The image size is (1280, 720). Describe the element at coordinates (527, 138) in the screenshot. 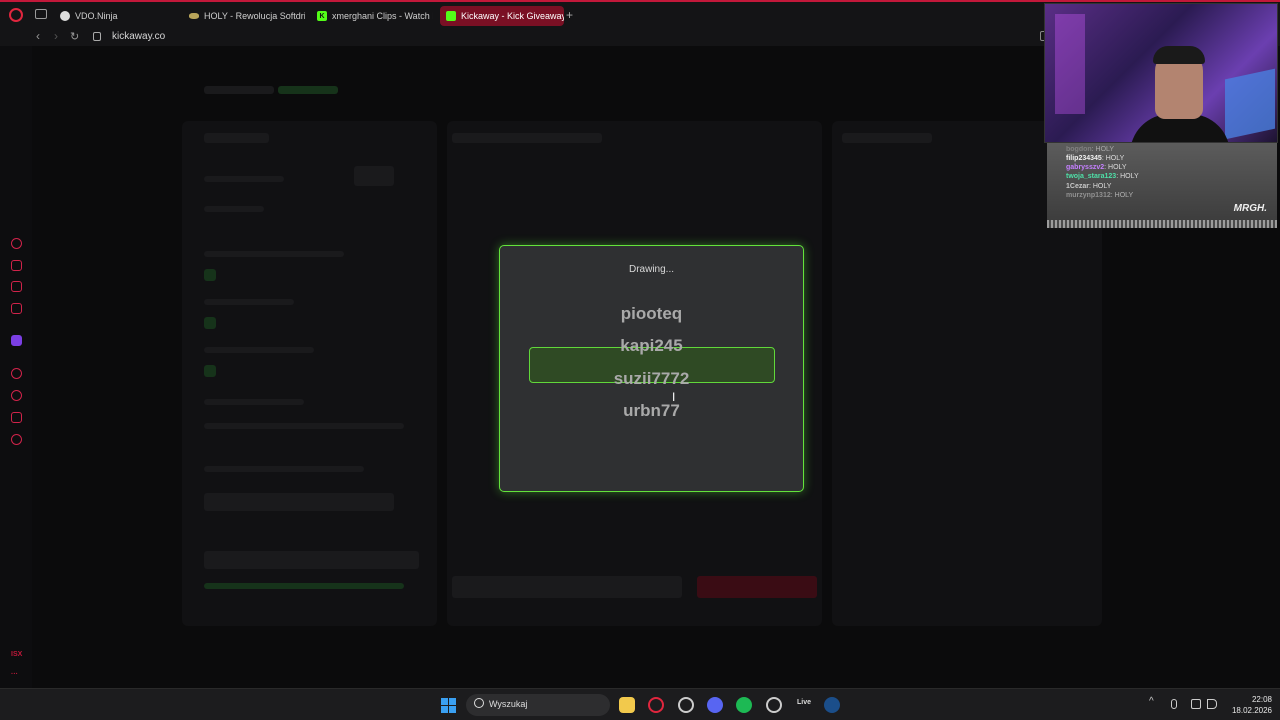

I see `participants-heading` at that location.